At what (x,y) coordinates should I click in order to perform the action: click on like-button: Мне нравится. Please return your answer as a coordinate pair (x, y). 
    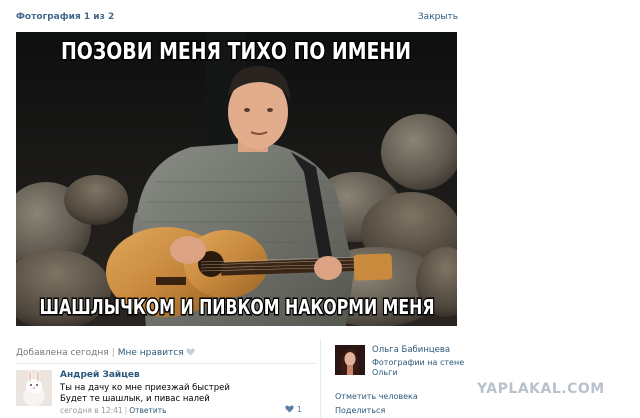
    Looking at the image, I should click on (151, 353).